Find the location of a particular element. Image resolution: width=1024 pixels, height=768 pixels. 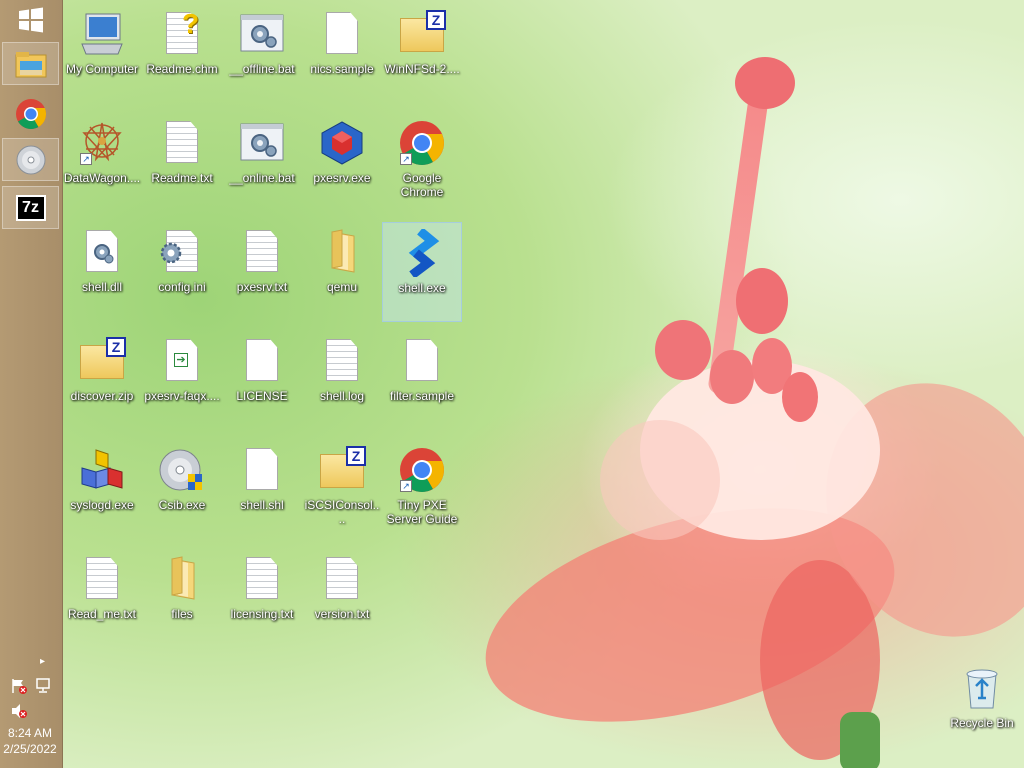

desktop-icon-tiny-pxe-server-guide: ↗ Tiny PXE Server Guide is located at coordinates (422, 490).